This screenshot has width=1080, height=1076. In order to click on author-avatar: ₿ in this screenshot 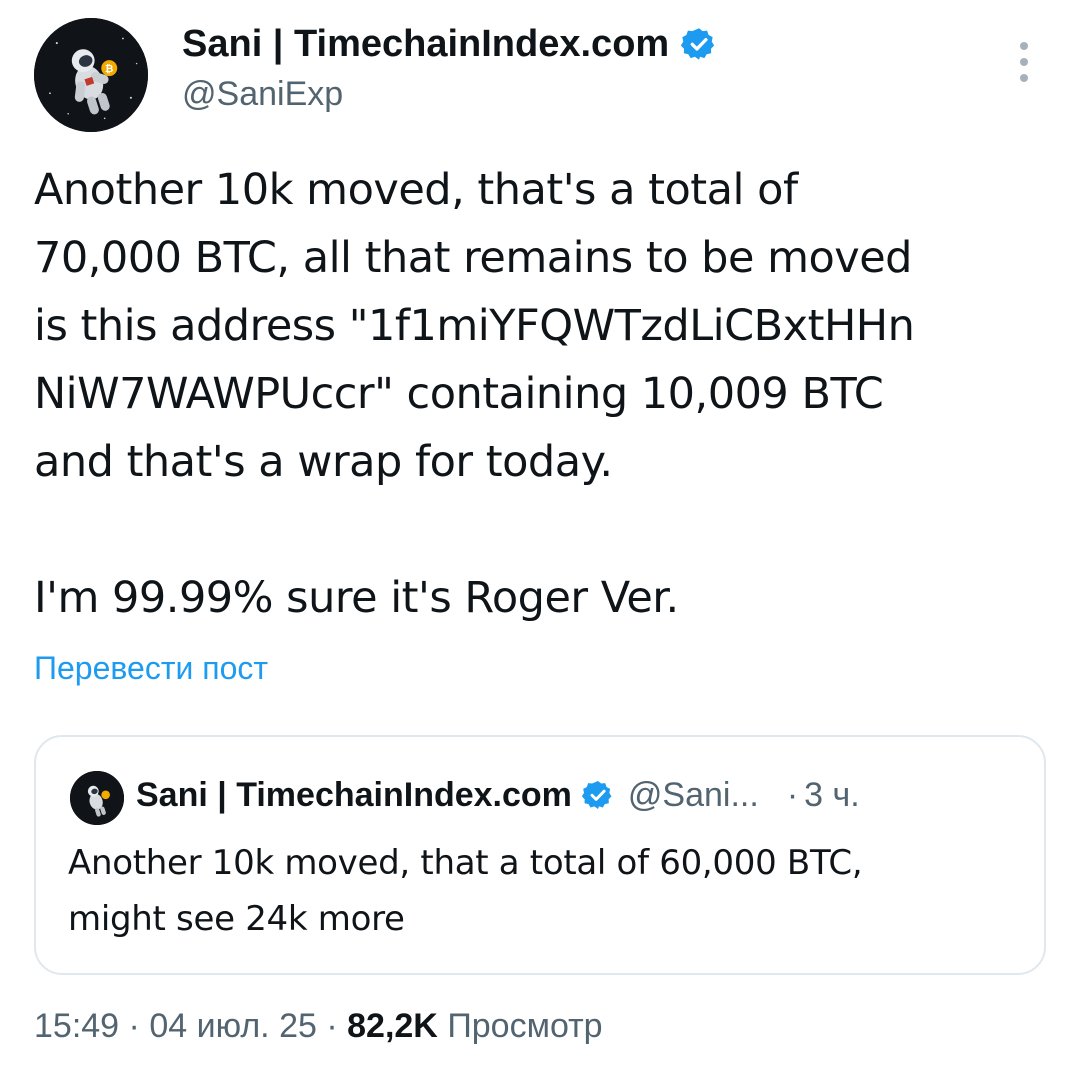, I will do `click(91, 75)`.